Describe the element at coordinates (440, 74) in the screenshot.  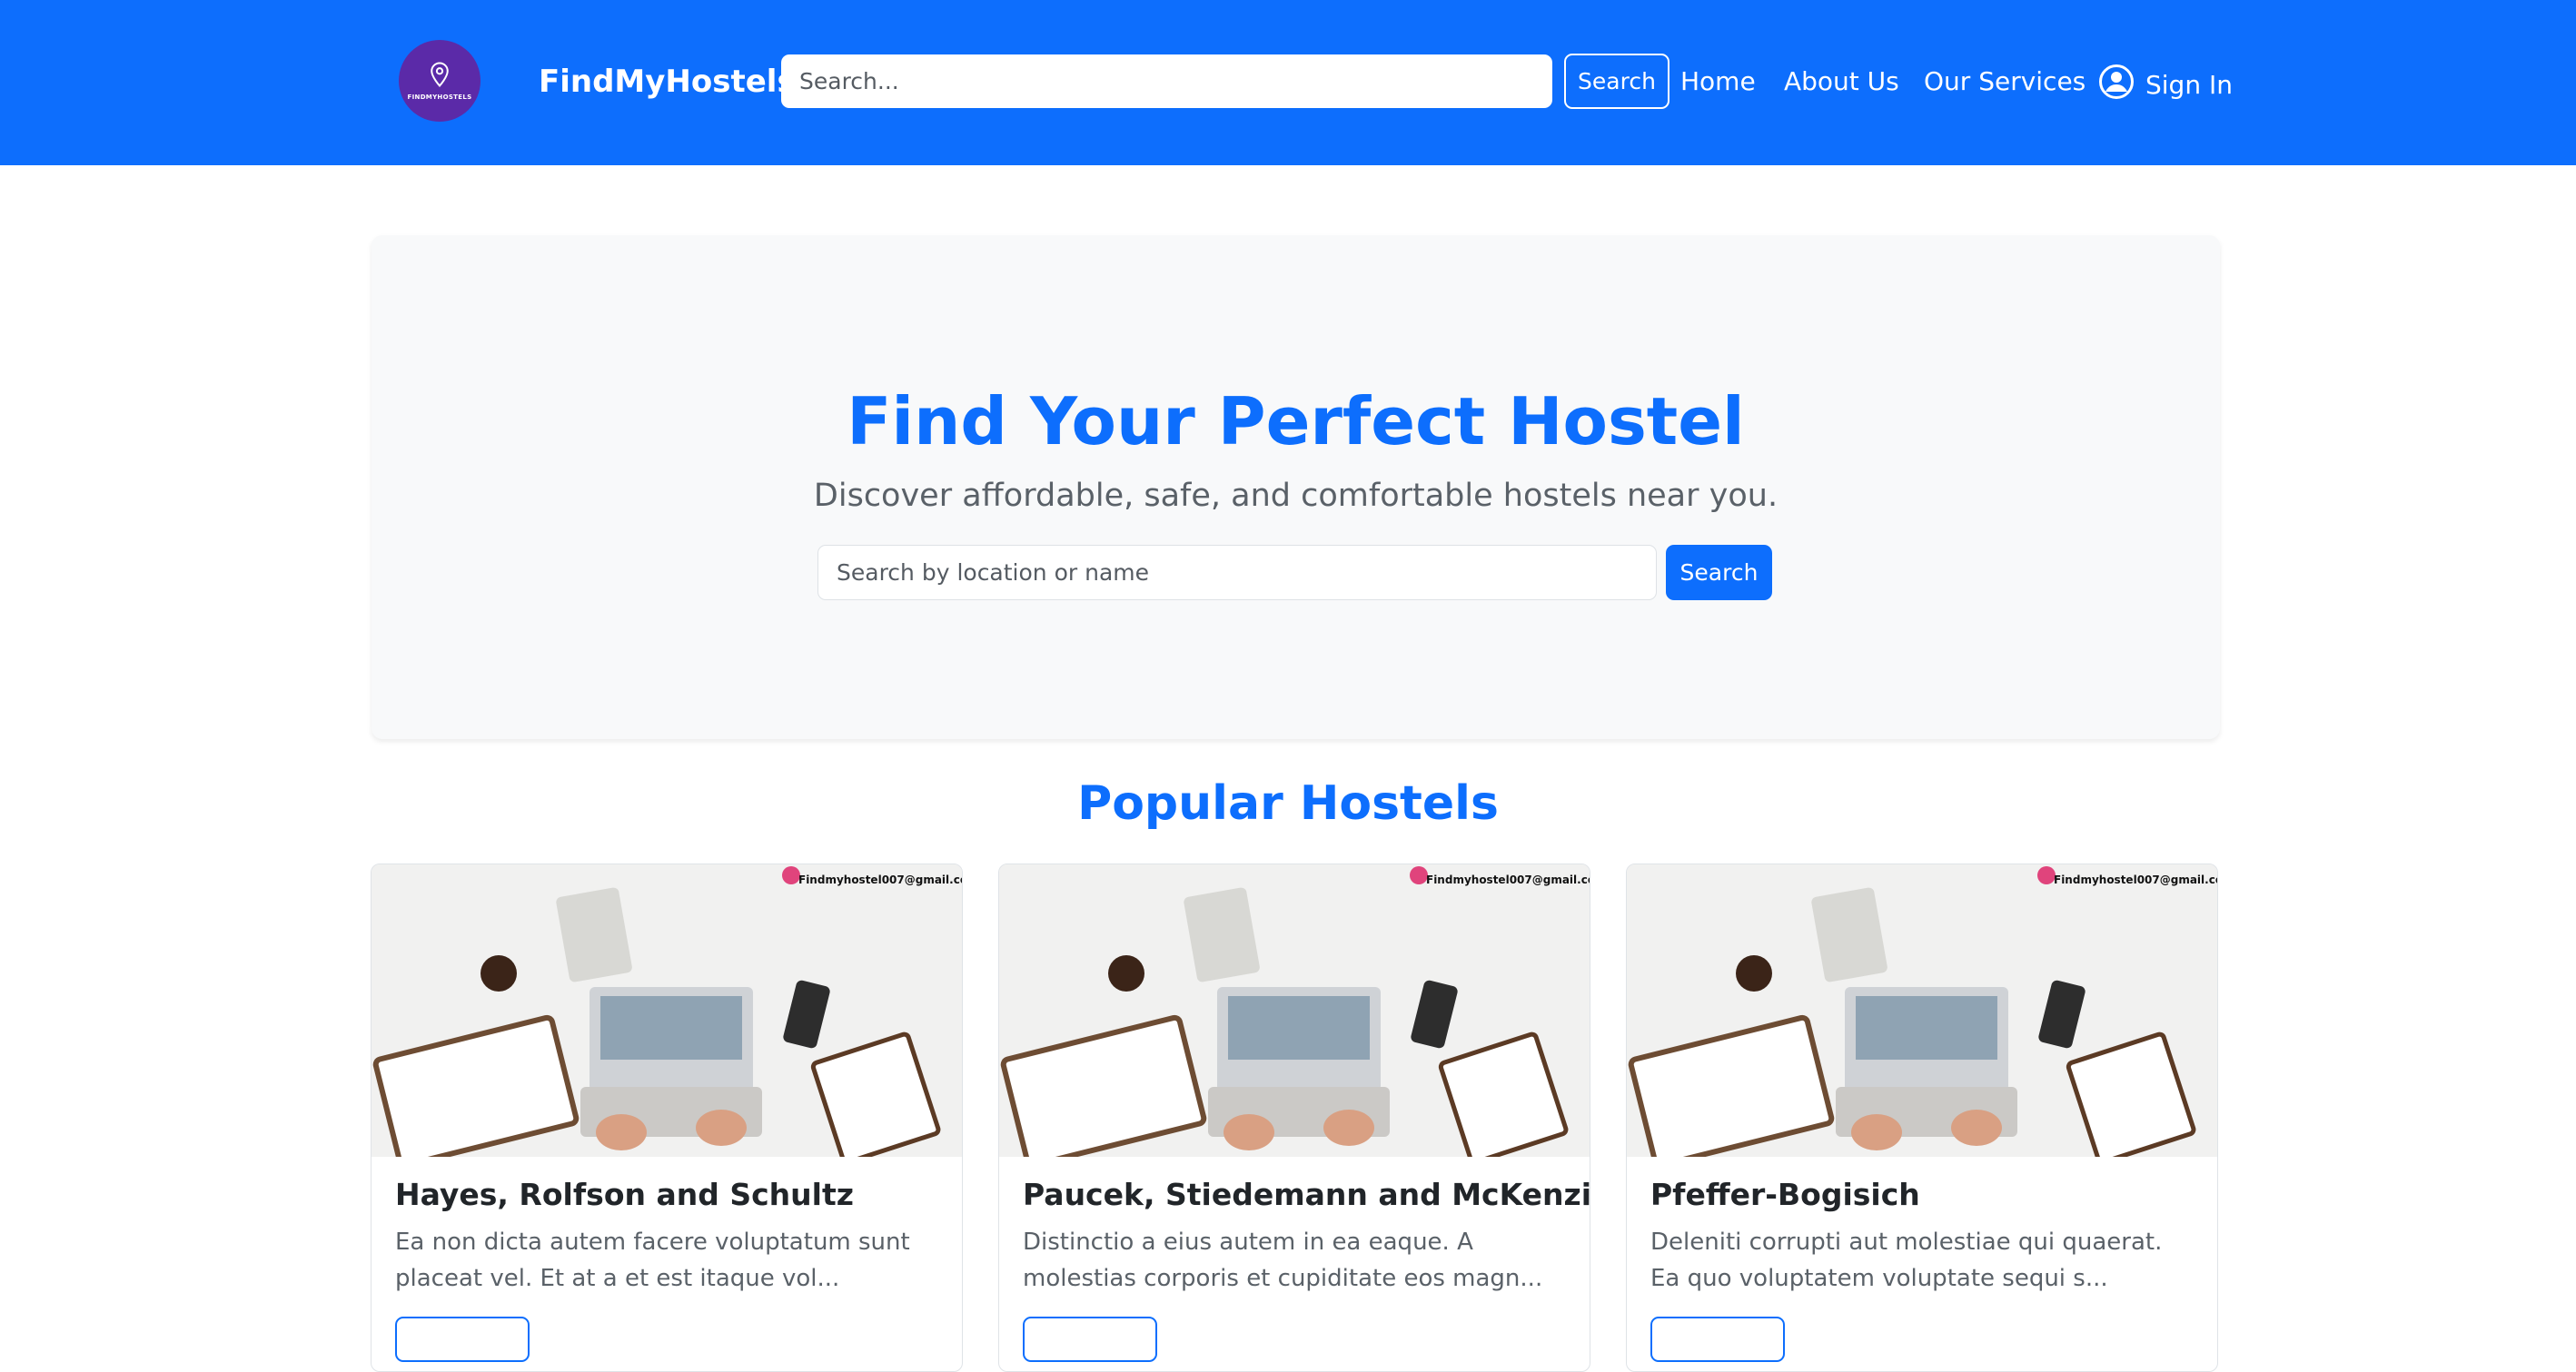
I see `location-pin-icon` at that location.